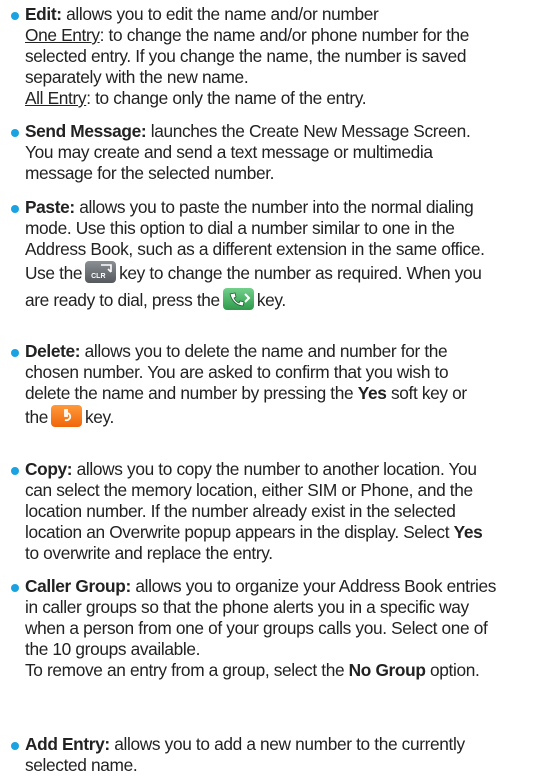  I want to click on item-title: Delete:, so click(53, 351).